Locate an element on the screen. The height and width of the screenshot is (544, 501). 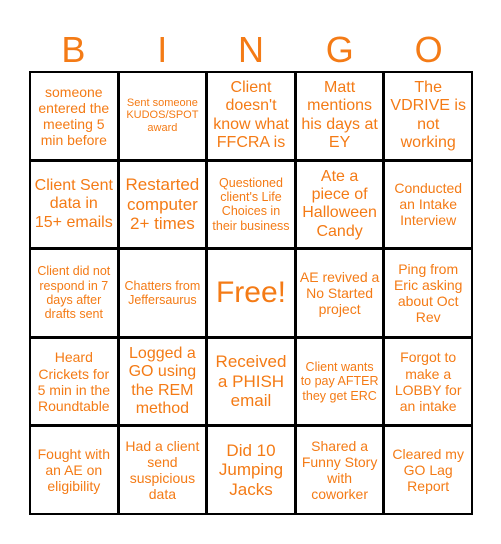
bingo-cell: AE revived a No Started project is located at coordinates (339, 293).